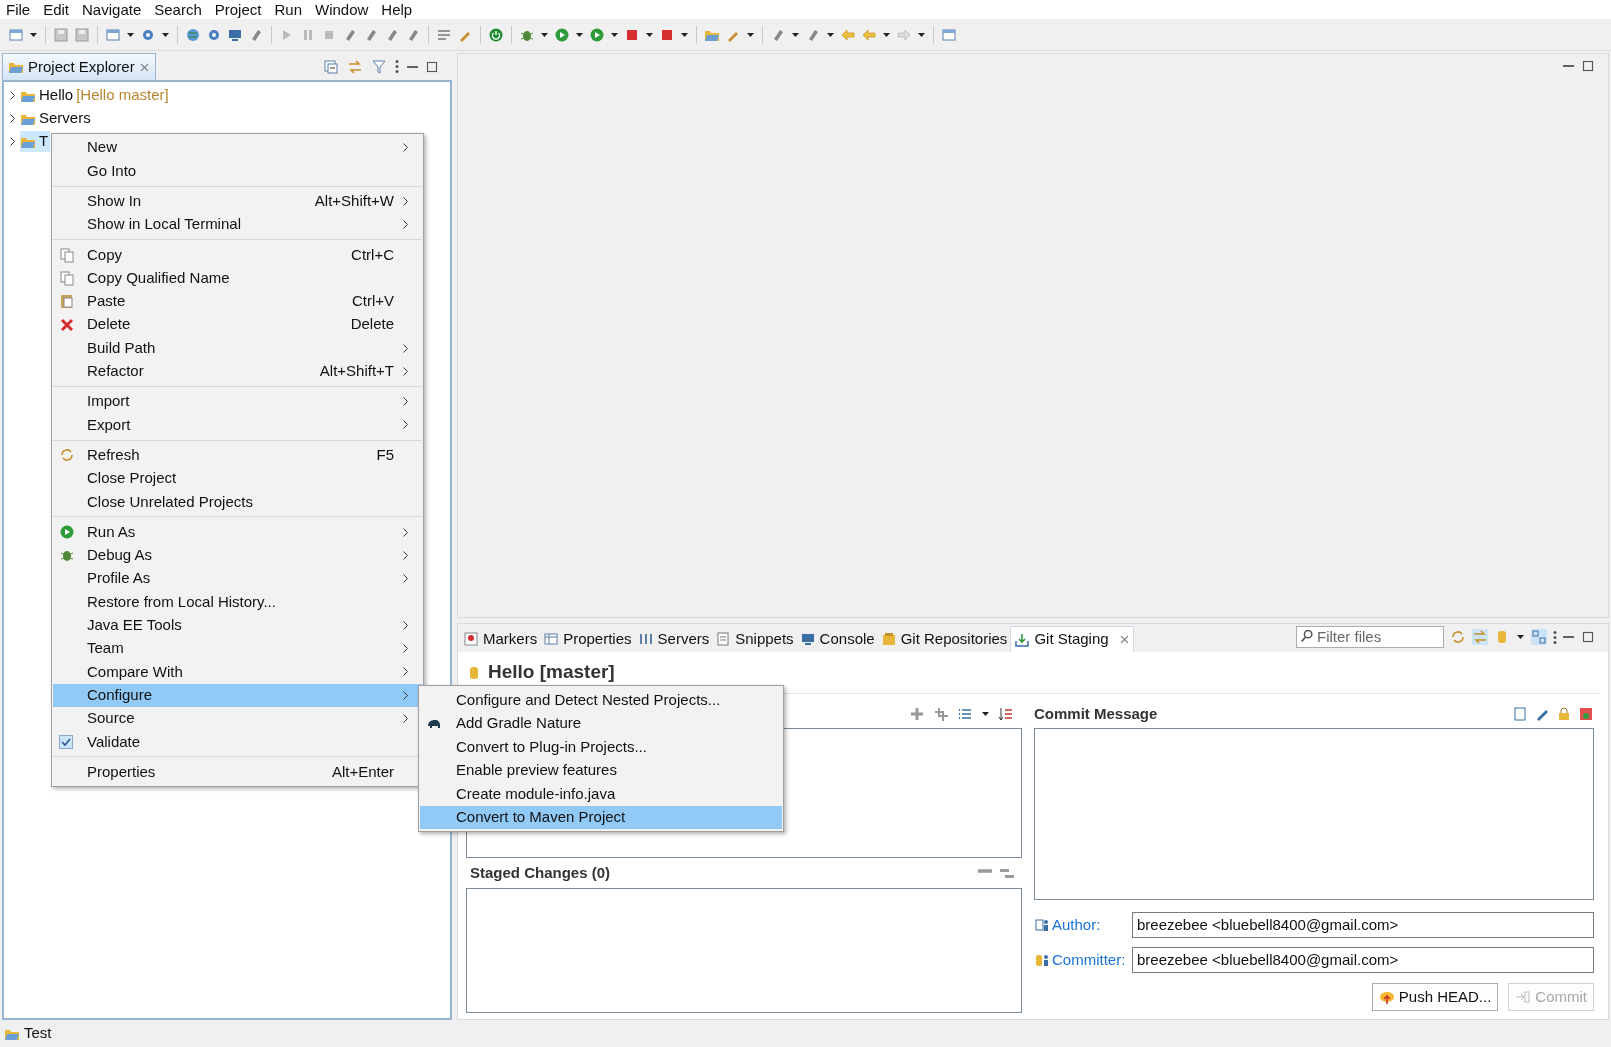 The image size is (1611, 1047). What do you see at coordinates (237, 255) in the screenshot?
I see `menu-item: Copy Ctrl+C` at bounding box center [237, 255].